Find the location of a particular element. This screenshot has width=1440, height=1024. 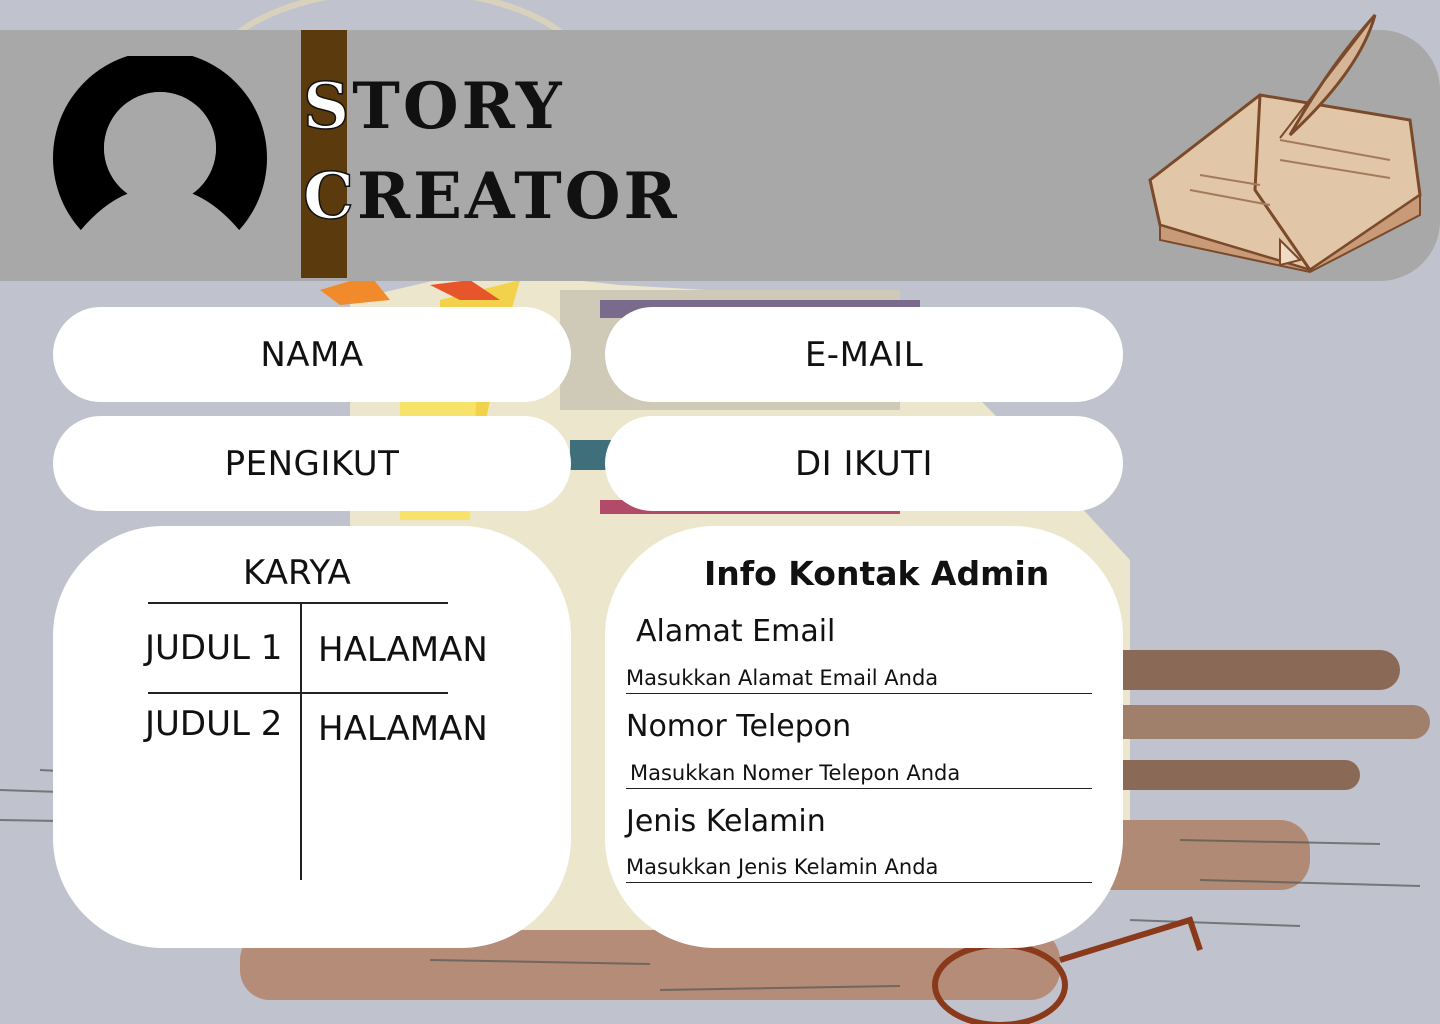

works-title: KARYA is located at coordinates (297, 573).